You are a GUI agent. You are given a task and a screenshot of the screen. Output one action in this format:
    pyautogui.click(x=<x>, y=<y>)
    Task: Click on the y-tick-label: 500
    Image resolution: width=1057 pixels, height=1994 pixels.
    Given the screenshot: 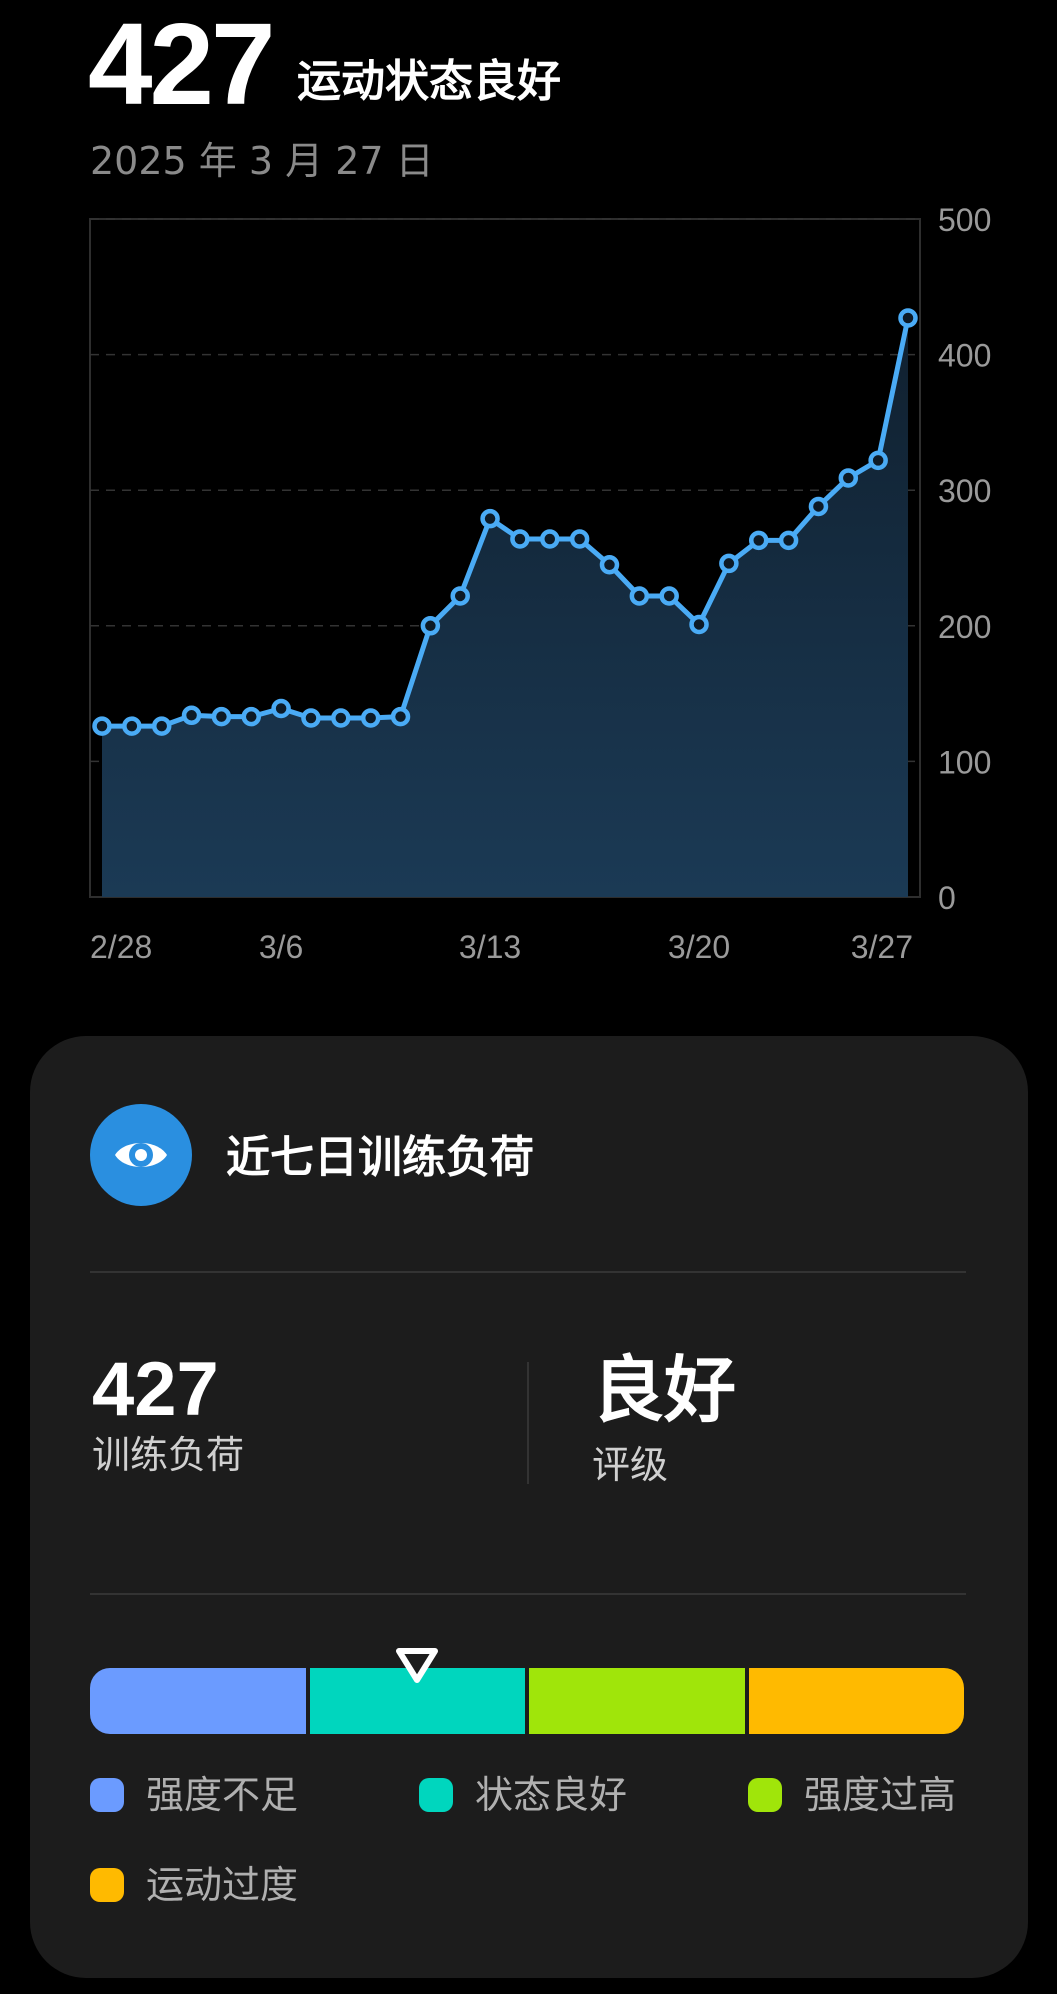 What is the action you would take?
    pyautogui.click(x=964, y=220)
    